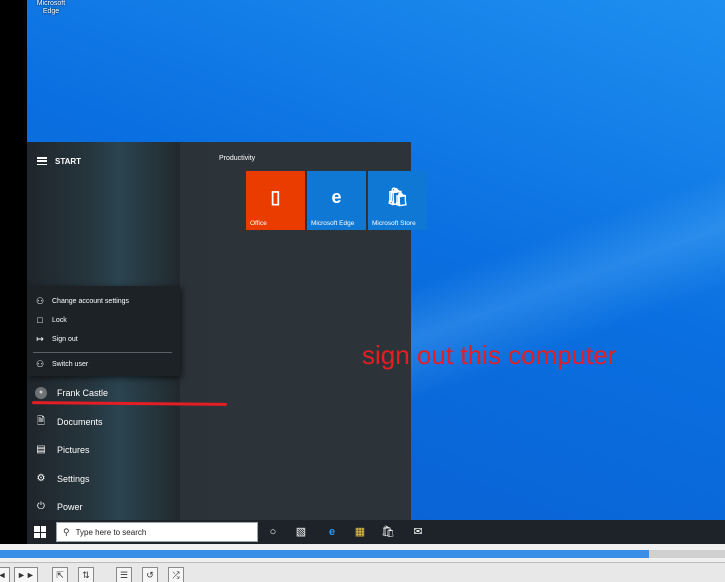  I want to click on power-item: ⏻ Power, so click(59, 507).